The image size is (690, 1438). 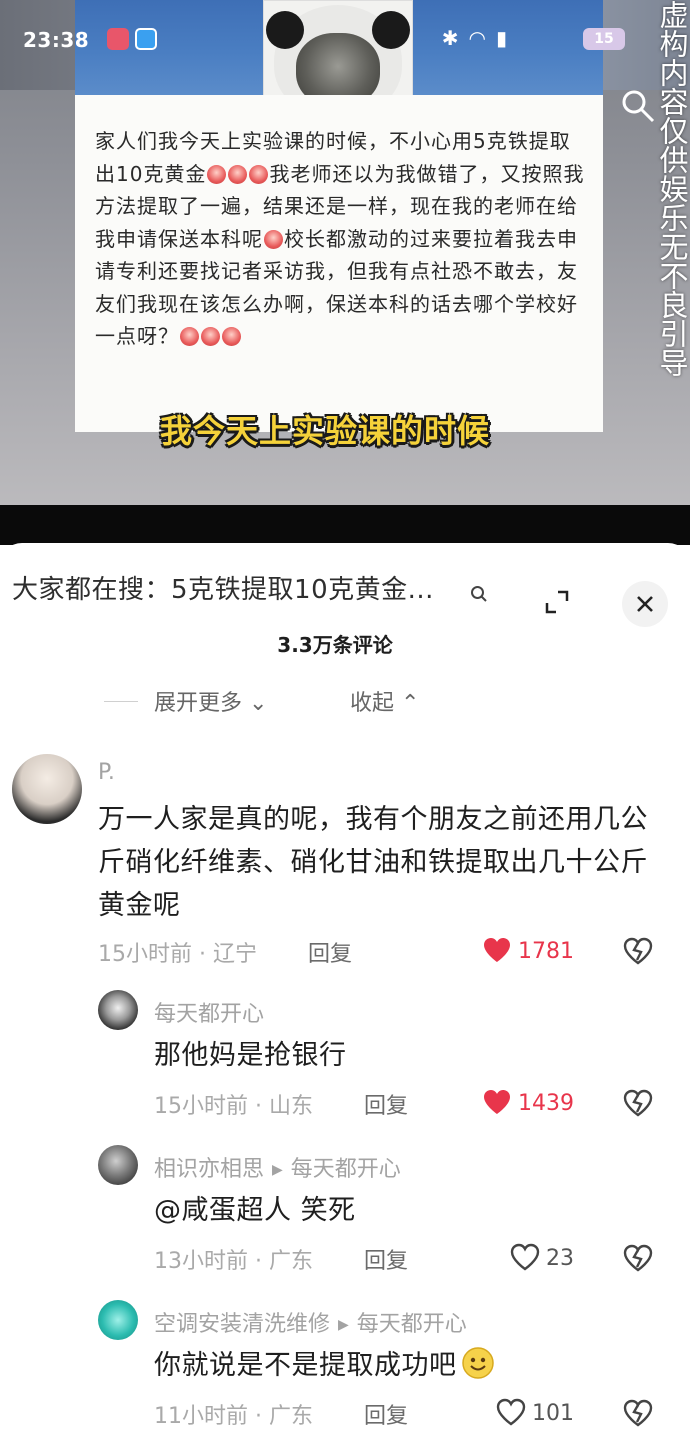 What do you see at coordinates (255, 1210) in the screenshot?
I see `comment-text: @咸蛋超人 笑死` at bounding box center [255, 1210].